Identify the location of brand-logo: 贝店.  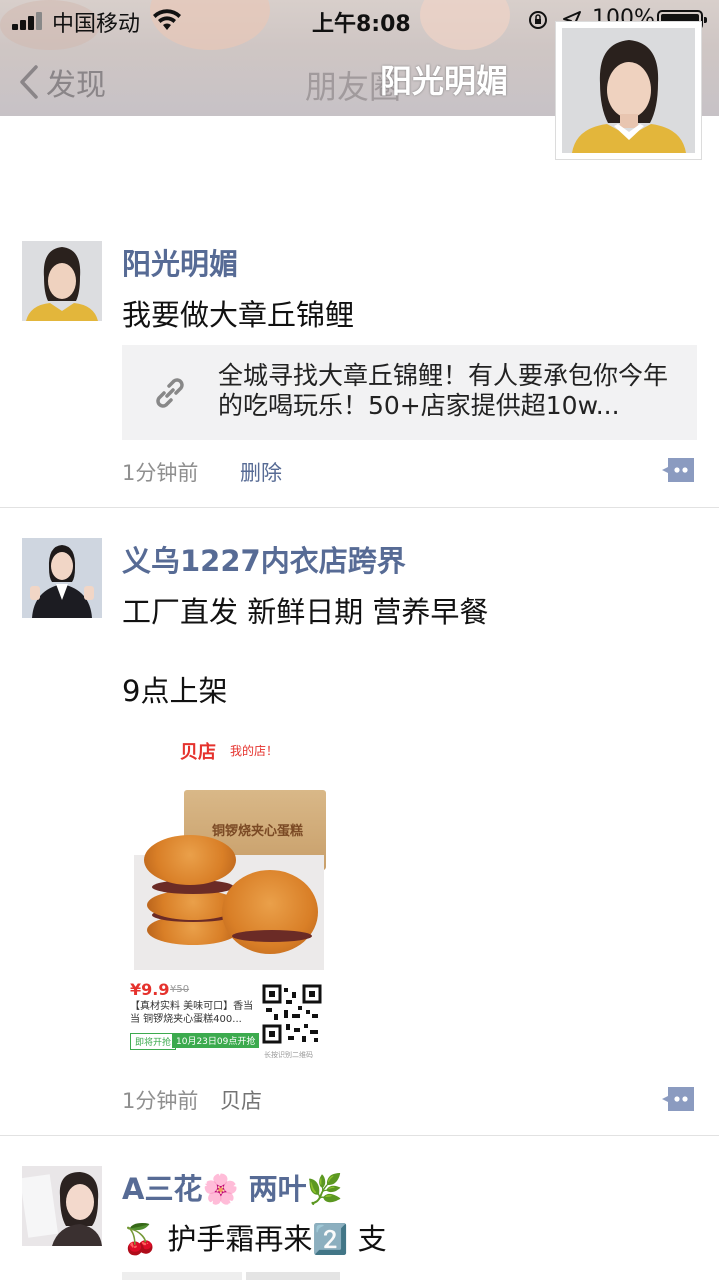
(198, 752).